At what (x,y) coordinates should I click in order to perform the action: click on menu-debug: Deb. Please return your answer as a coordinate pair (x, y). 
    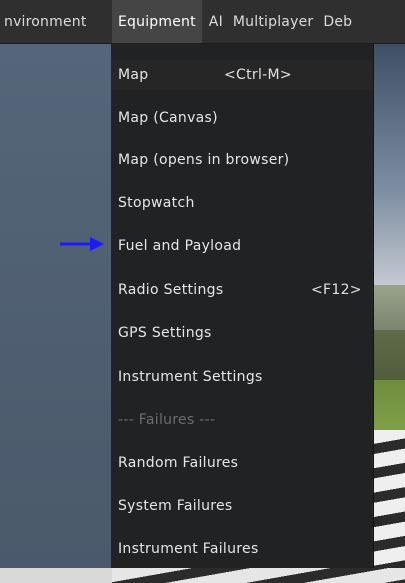
    Looking at the image, I should click on (337, 22).